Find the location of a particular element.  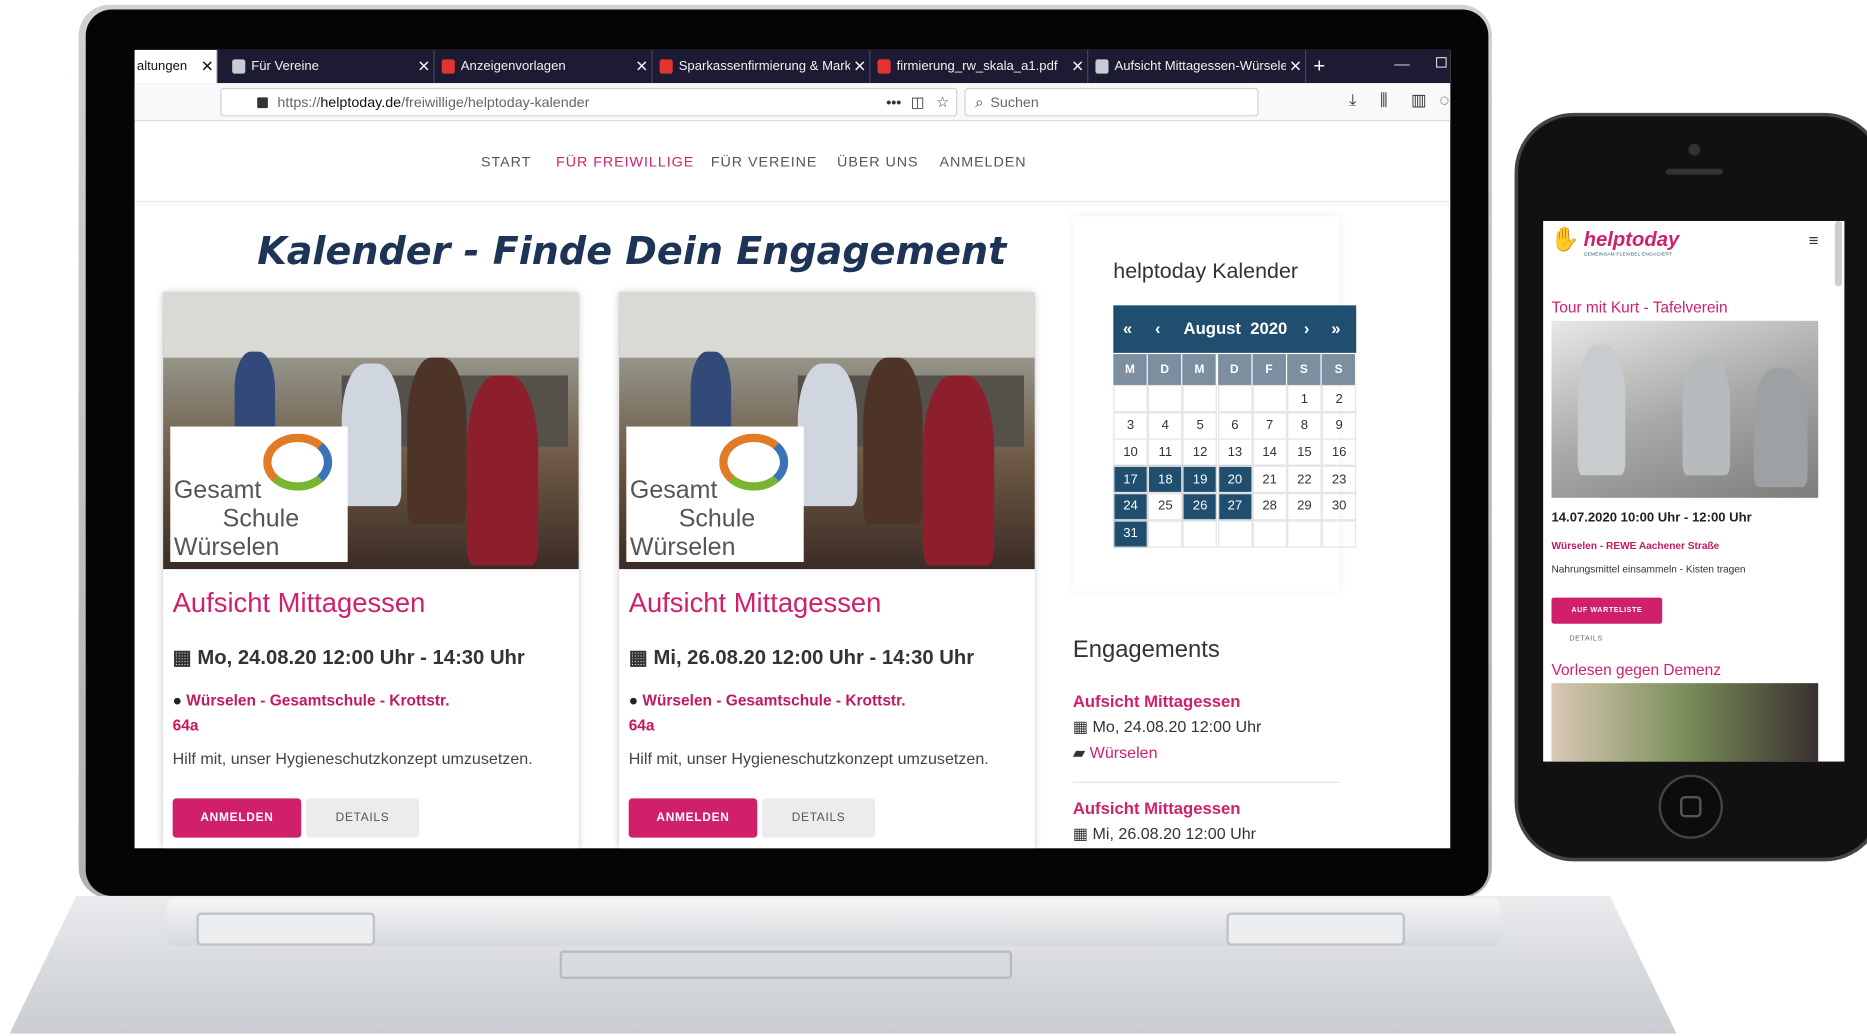

calendar-icon: ▦ is located at coordinates (185, 657).